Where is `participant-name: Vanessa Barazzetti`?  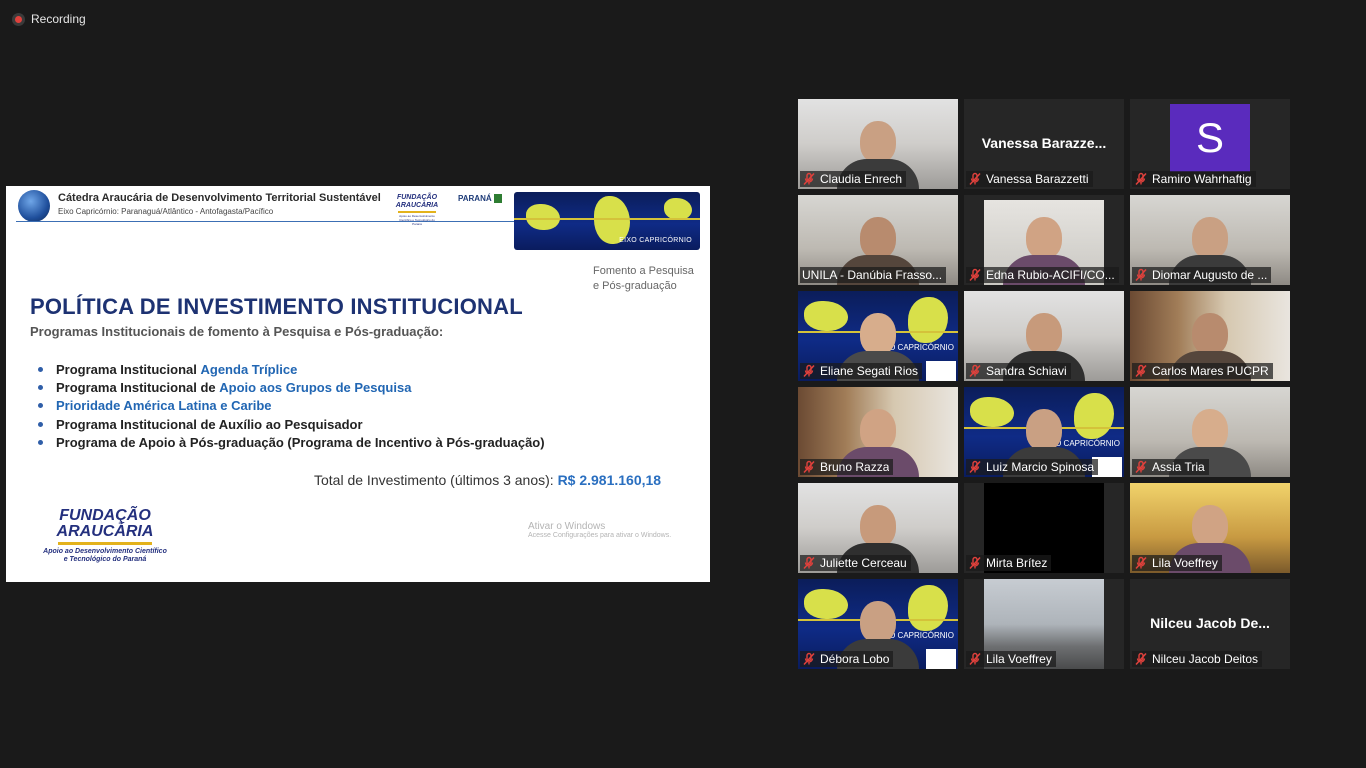 participant-name: Vanessa Barazzetti is located at coordinates (1037, 179).